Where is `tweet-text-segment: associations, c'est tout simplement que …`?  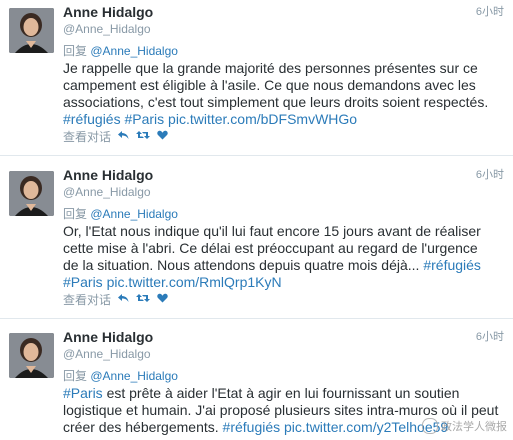 tweet-text-segment: associations, c'est tout simplement que … is located at coordinates (276, 102).